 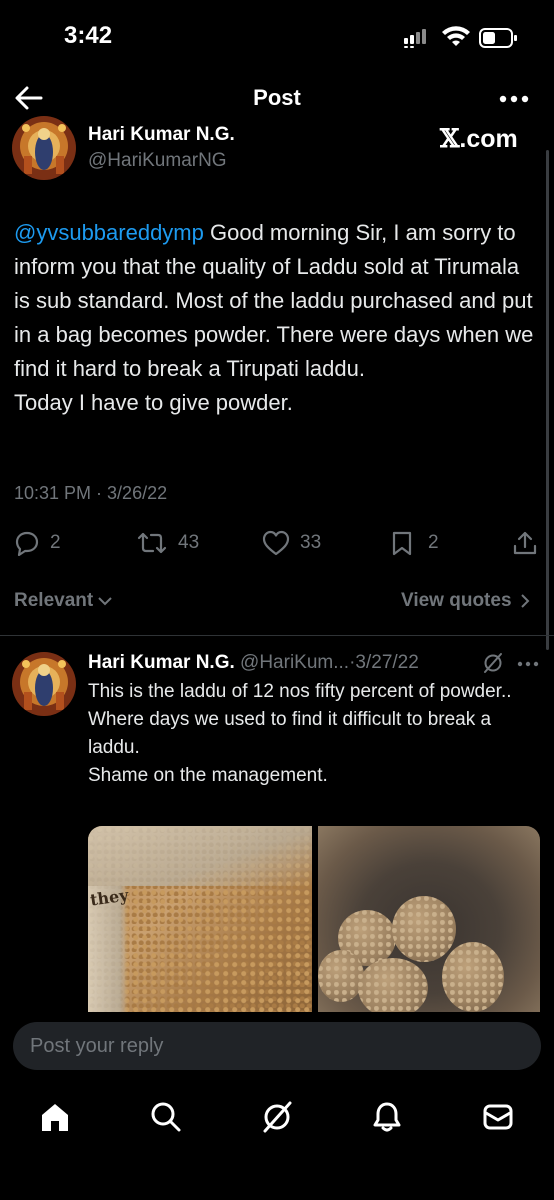 What do you see at coordinates (547, 400) in the screenshot?
I see `scrollbar` at bounding box center [547, 400].